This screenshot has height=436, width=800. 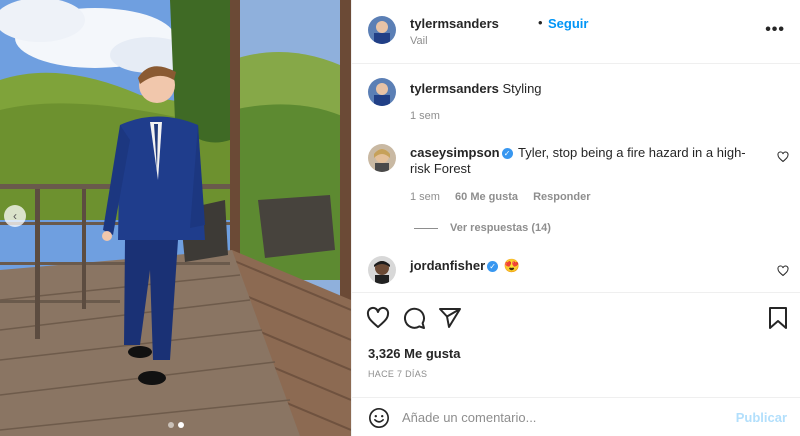 I want to click on view-replies-button: Ver respuestas (14), so click(x=482, y=228).